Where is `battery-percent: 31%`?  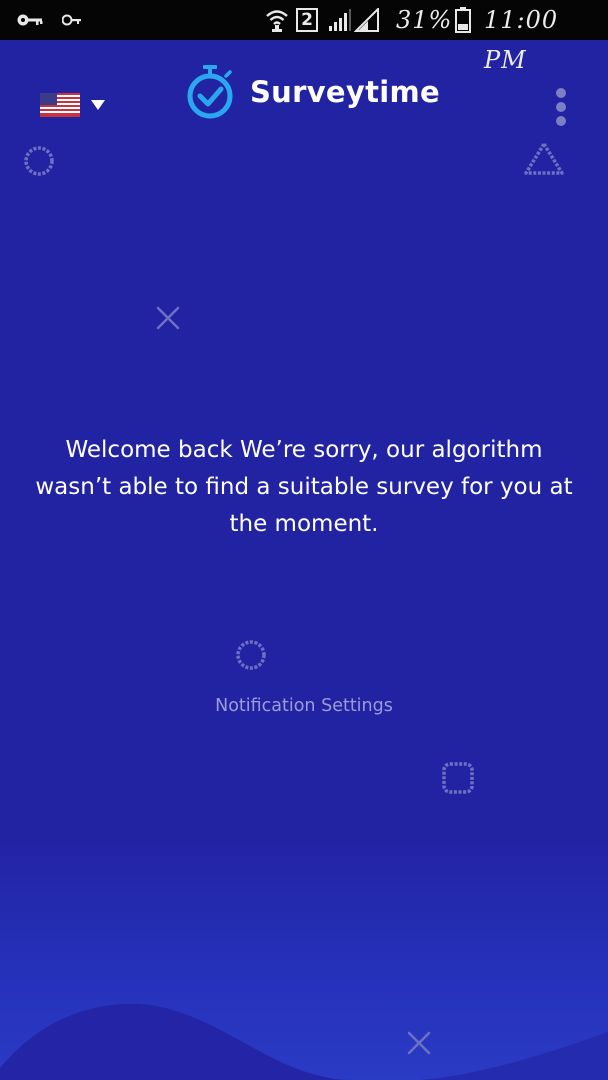 battery-percent: 31% is located at coordinates (424, 20).